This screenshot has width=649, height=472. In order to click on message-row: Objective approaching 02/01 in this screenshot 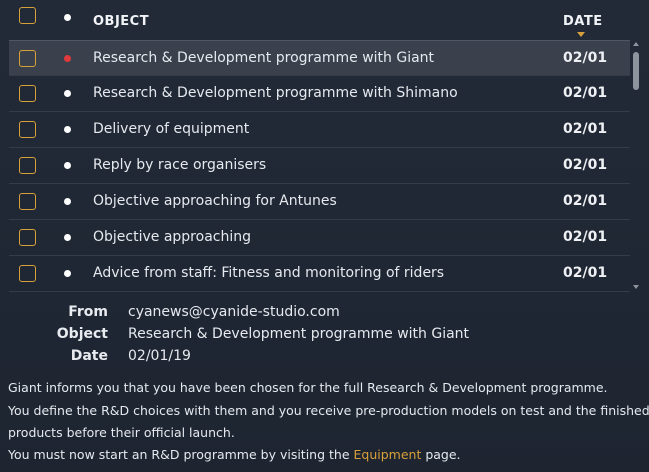, I will do `click(319, 238)`.